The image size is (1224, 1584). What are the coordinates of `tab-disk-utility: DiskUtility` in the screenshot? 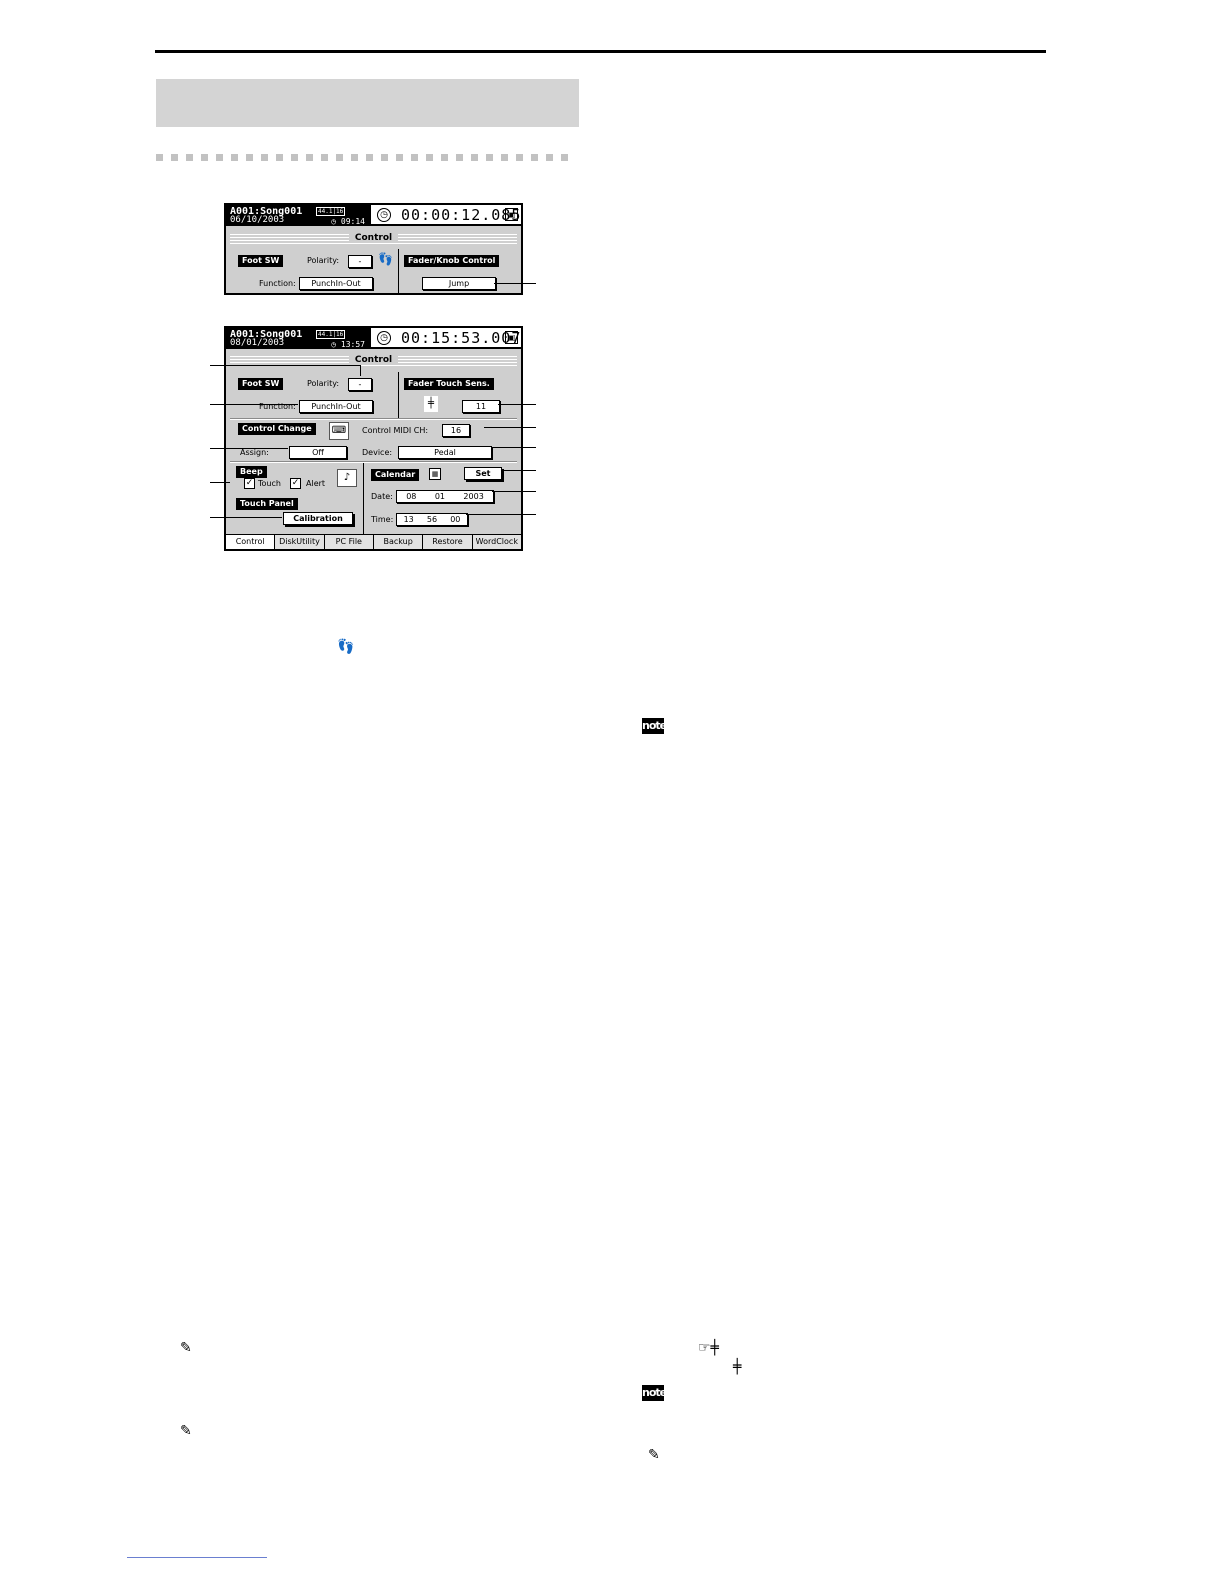 It's located at (300, 542).